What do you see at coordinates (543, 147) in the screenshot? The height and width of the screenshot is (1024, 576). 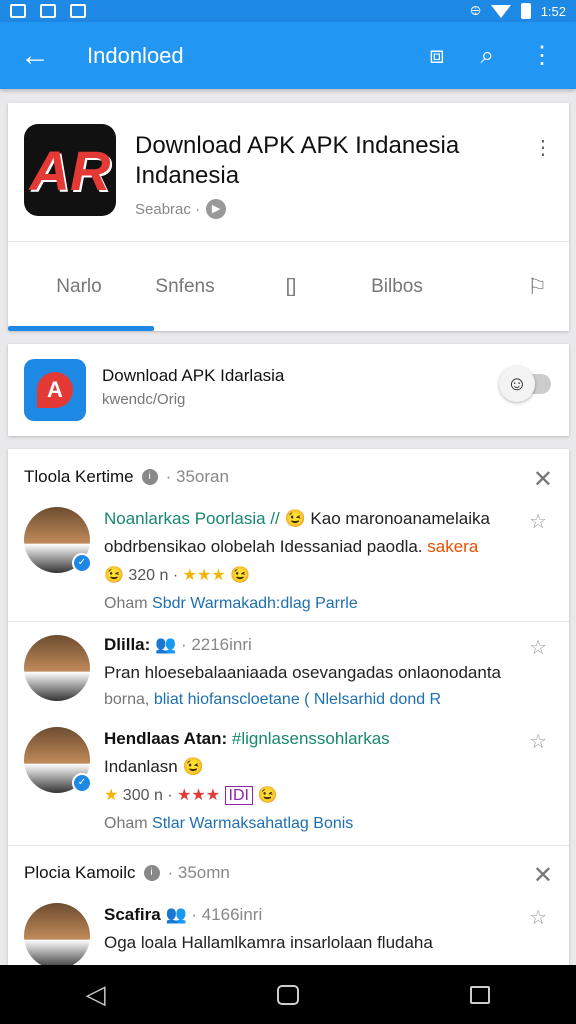 I see `app-more-icon: ⋮` at bounding box center [543, 147].